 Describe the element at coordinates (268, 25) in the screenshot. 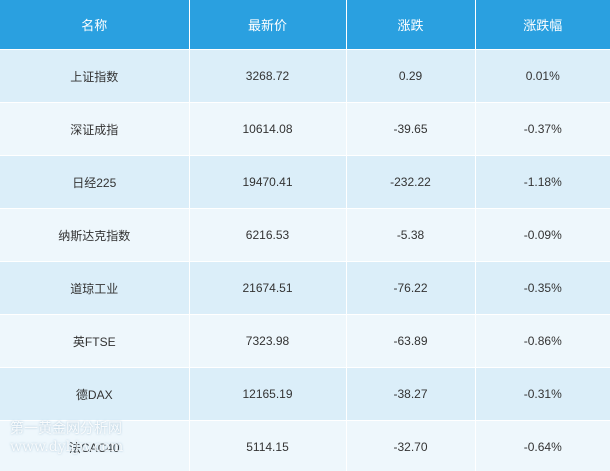

I see `column-header-latest-price: 最新价` at that location.